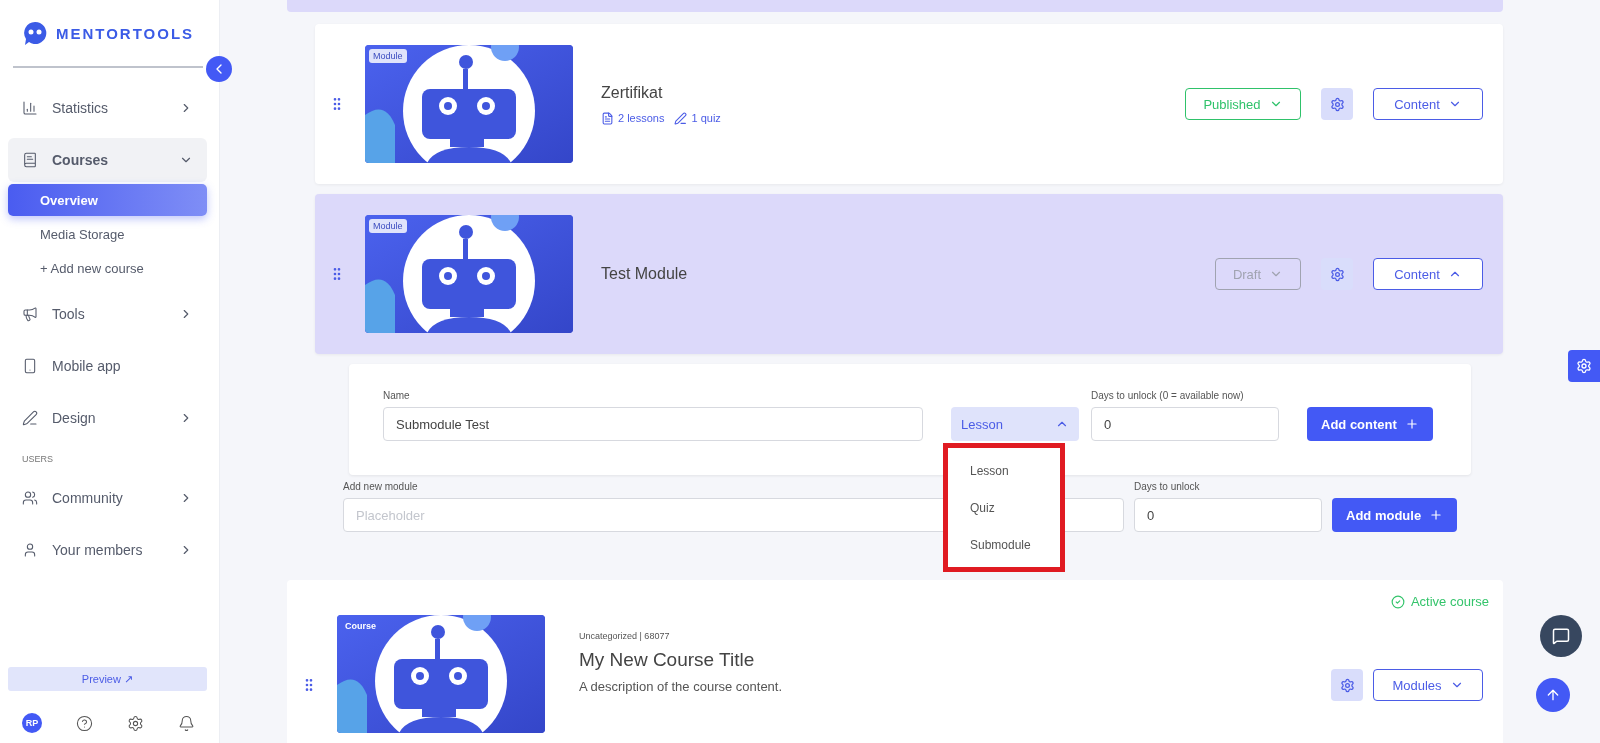 This screenshot has width=1600, height=743. I want to click on course-label: Course, so click(360, 626).